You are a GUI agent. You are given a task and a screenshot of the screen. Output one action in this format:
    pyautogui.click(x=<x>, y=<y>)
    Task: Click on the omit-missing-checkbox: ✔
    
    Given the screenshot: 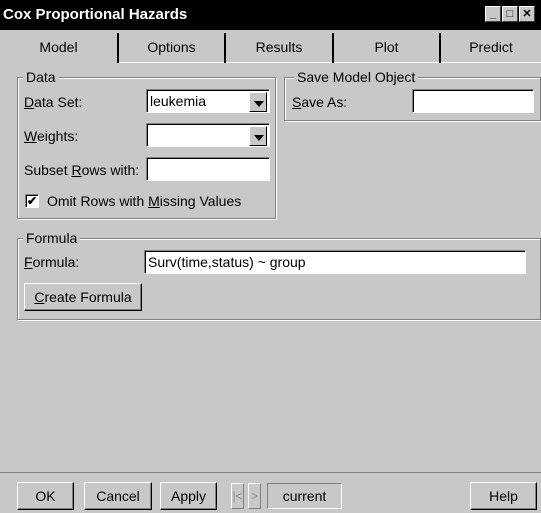 What is the action you would take?
    pyautogui.click(x=32, y=201)
    